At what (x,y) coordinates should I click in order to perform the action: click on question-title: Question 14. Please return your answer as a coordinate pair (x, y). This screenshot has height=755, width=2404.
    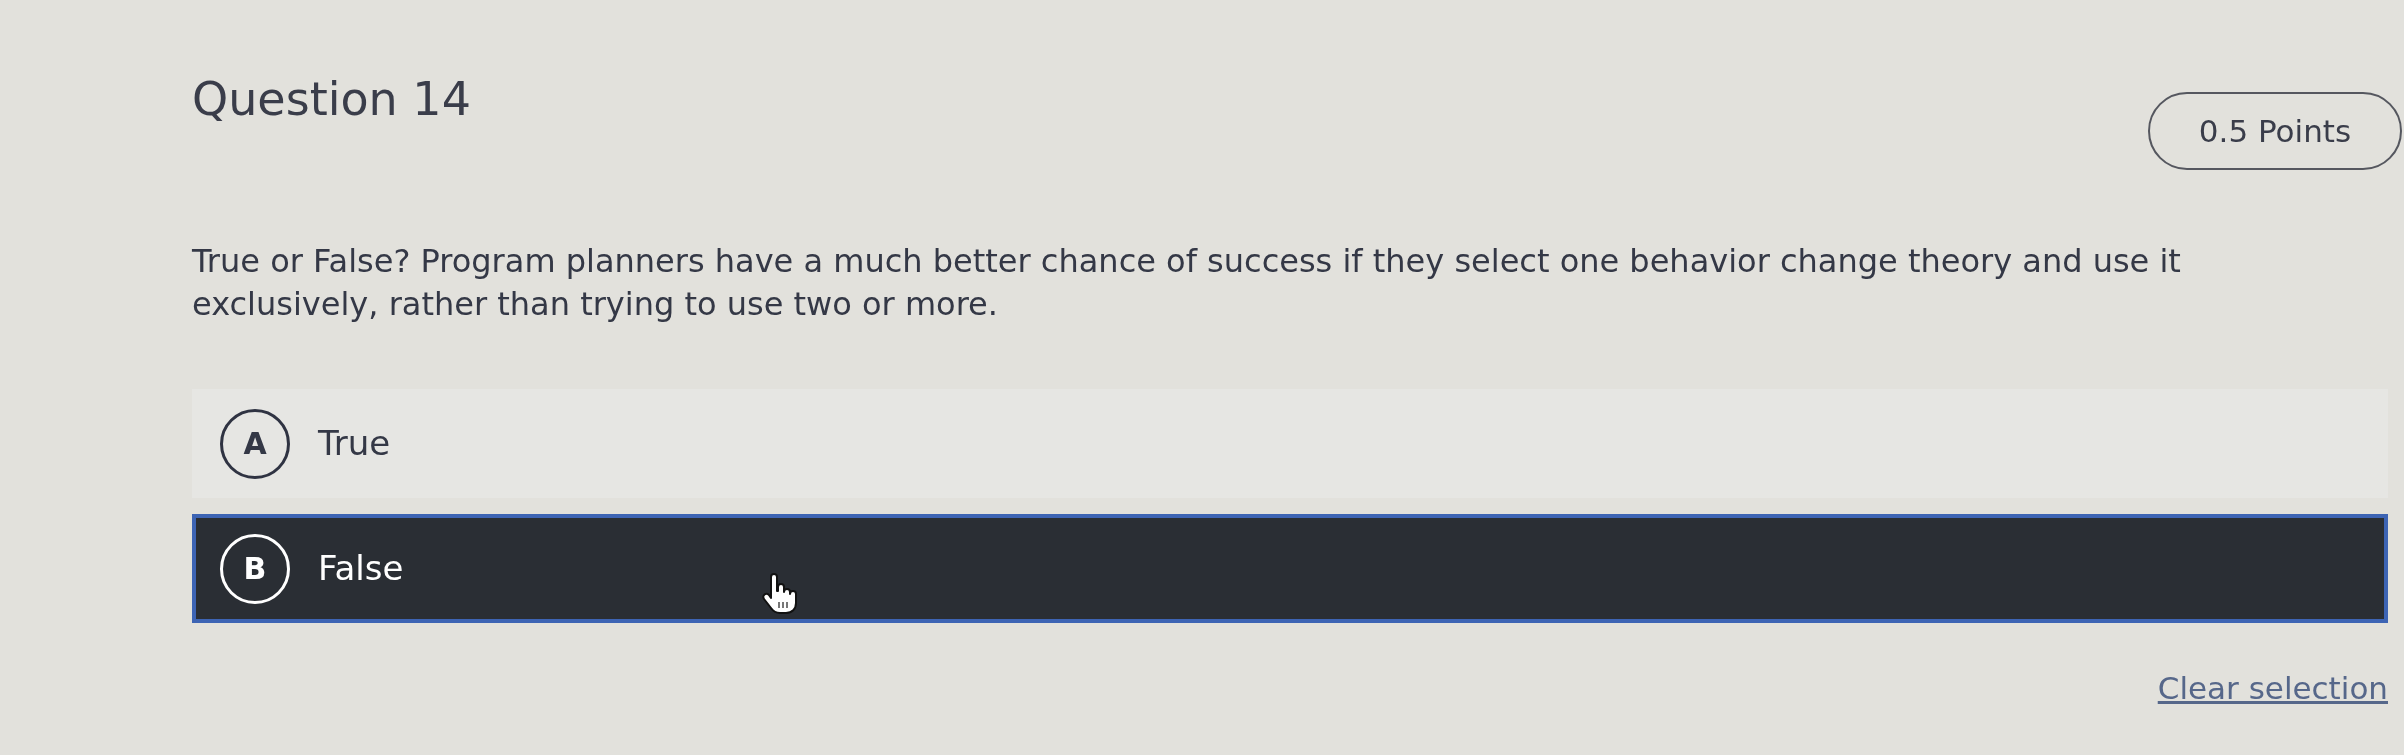
    Looking at the image, I should click on (331, 100).